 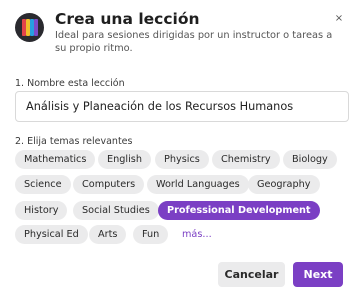 I want to click on topic-chip-chemistry: Chemistry, so click(x=246, y=159).